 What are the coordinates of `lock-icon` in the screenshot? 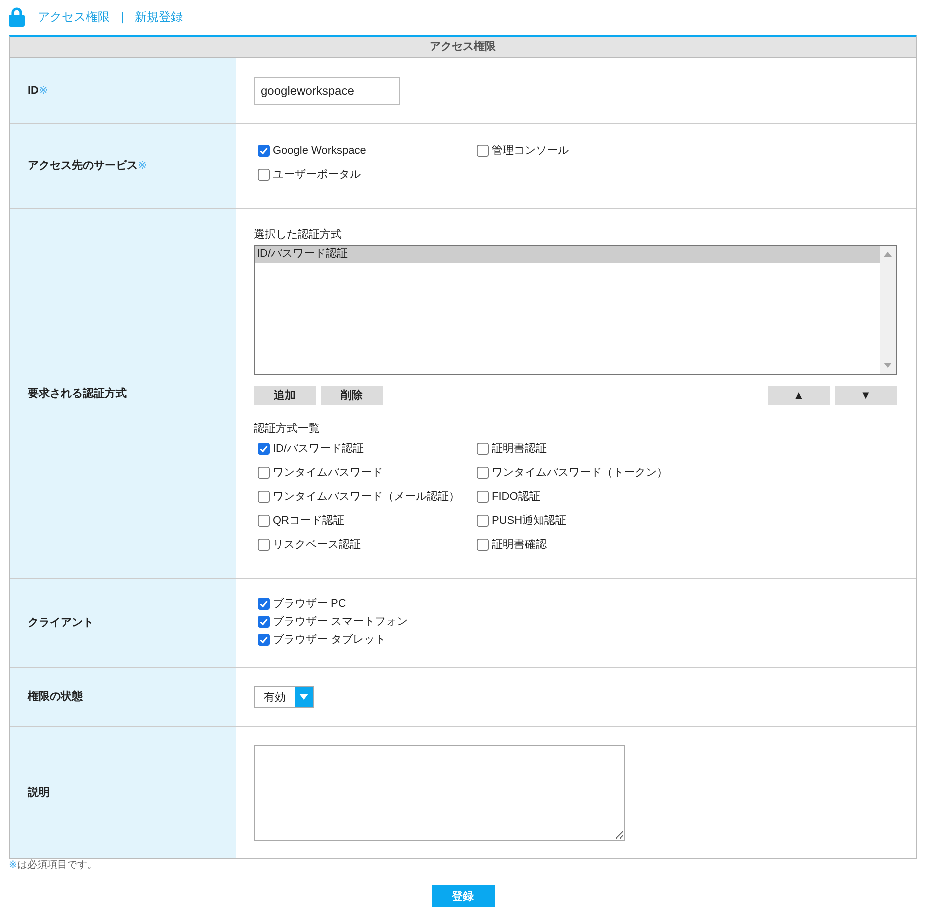 It's located at (17, 16).